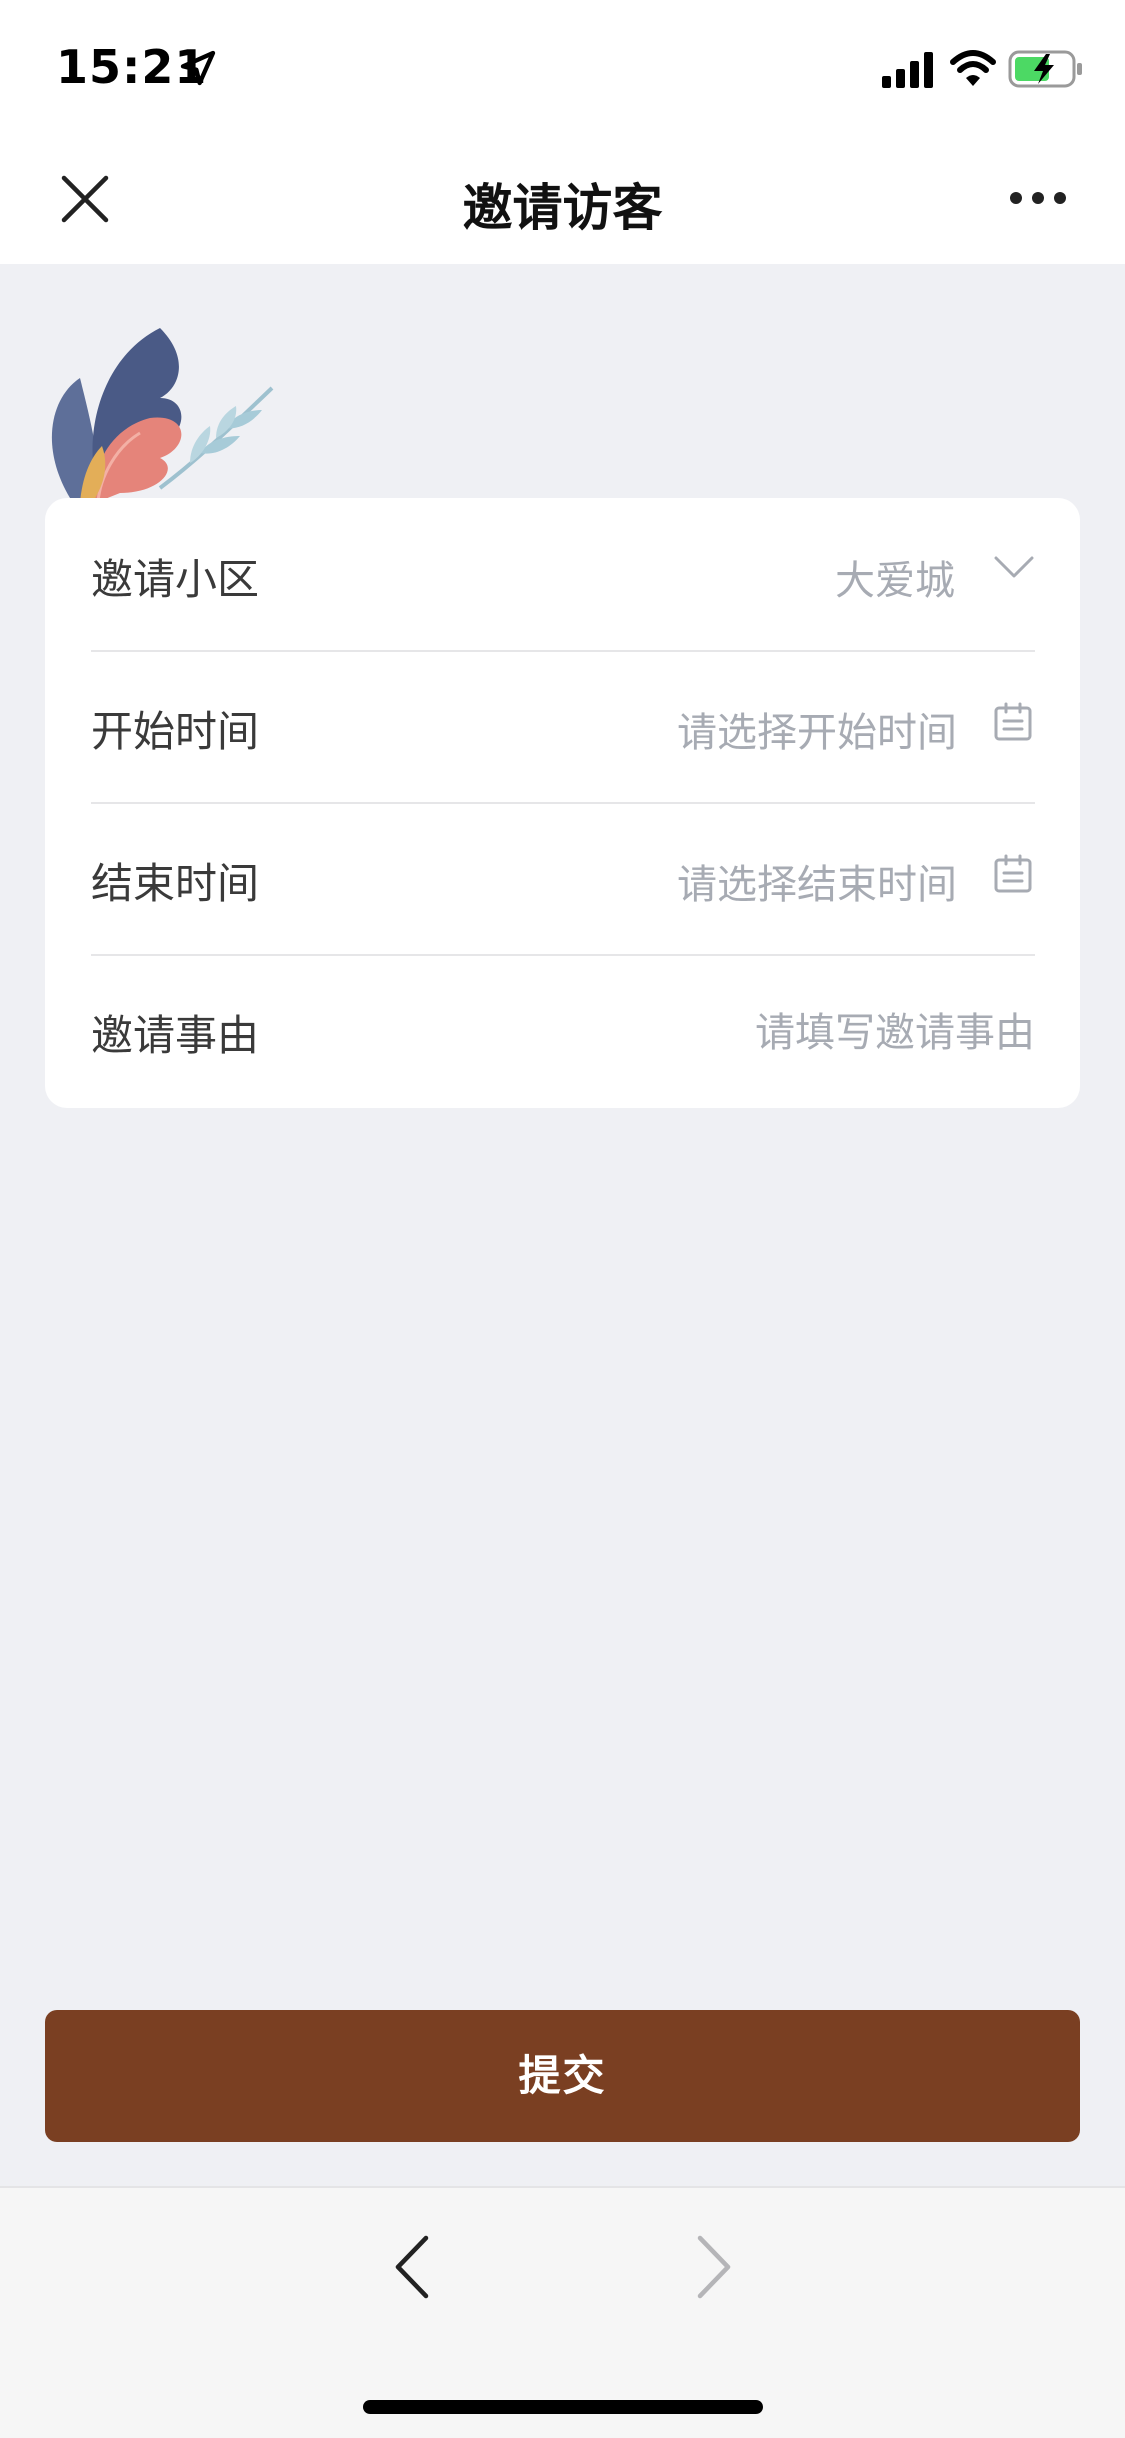 This screenshot has width=1125, height=2438. What do you see at coordinates (563, 1030) in the screenshot?
I see `form-row-reason: 邀请事由 请填写邀请事由` at bounding box center [563, 1030].